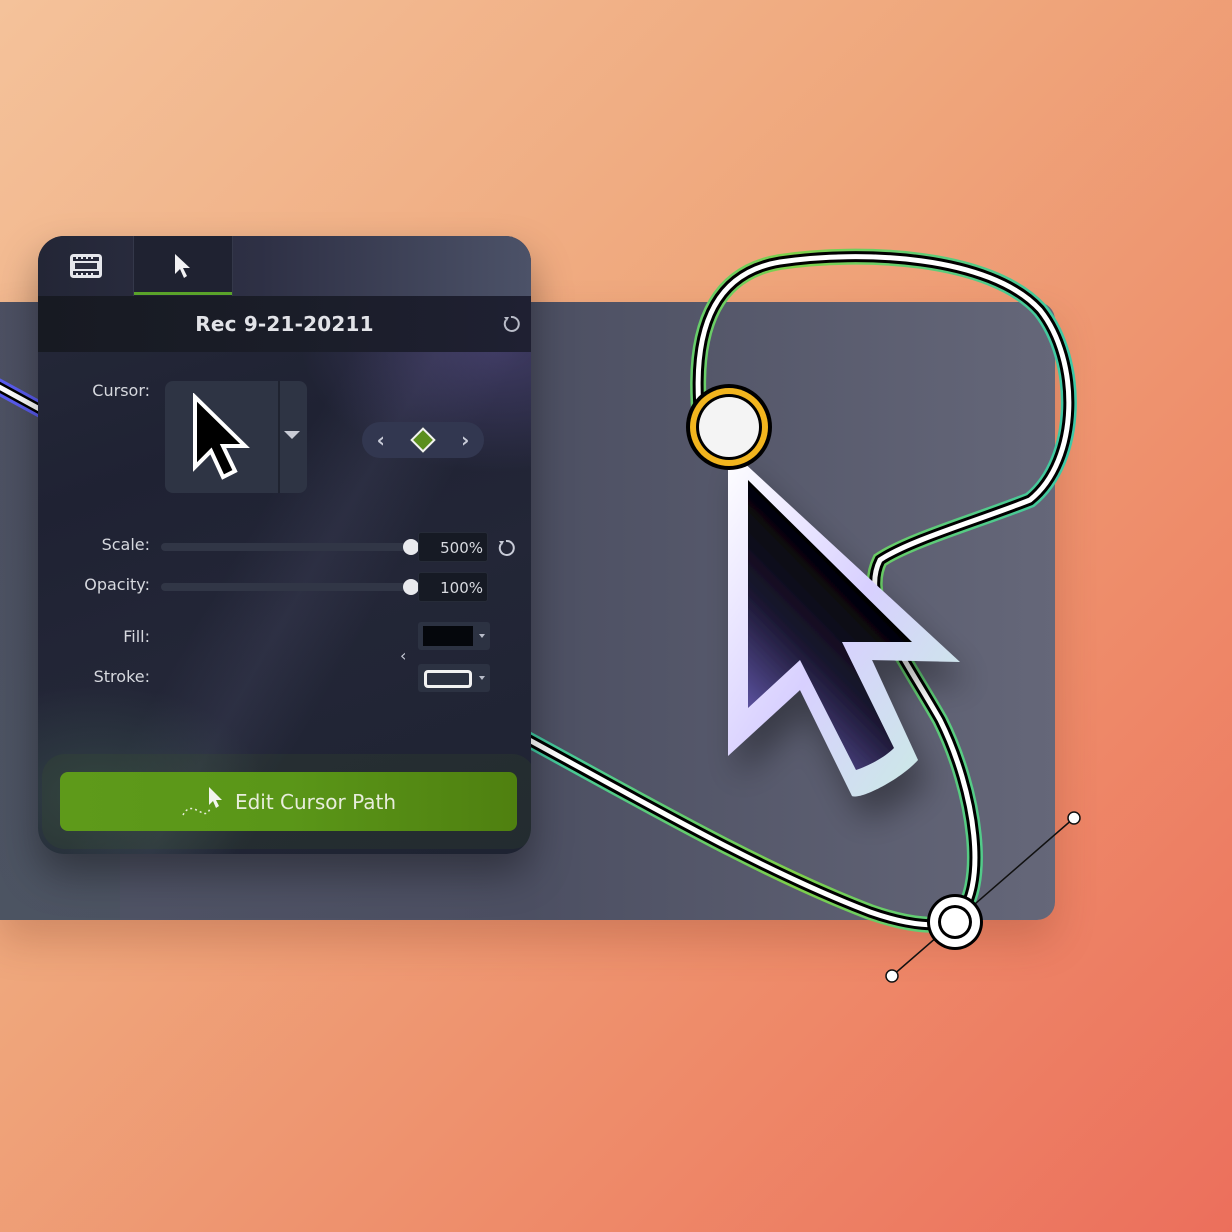 This screenshot has width=1232, height=1232. What do you see at coordinates (506, 548) in the screenshot?
I see `reset-scale-icon` at bounding box center [506, 548].